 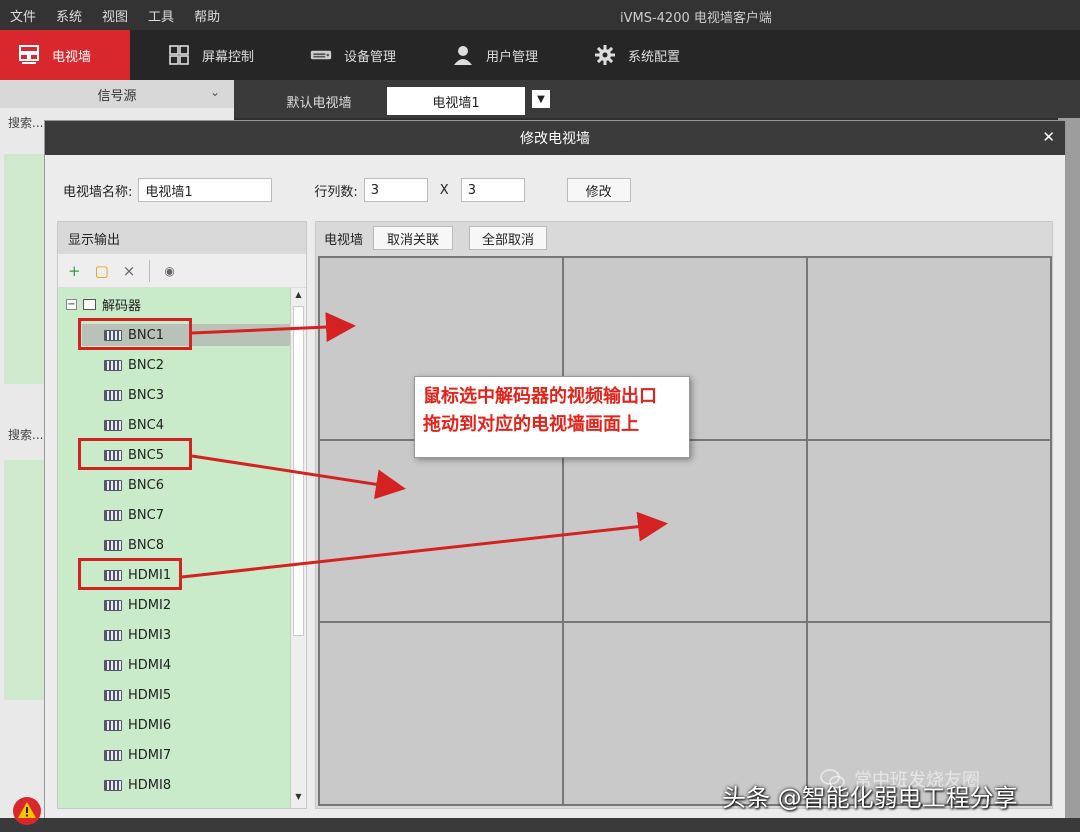 I want to click on highlight-box-bnc5, so click(x=135, y=454).